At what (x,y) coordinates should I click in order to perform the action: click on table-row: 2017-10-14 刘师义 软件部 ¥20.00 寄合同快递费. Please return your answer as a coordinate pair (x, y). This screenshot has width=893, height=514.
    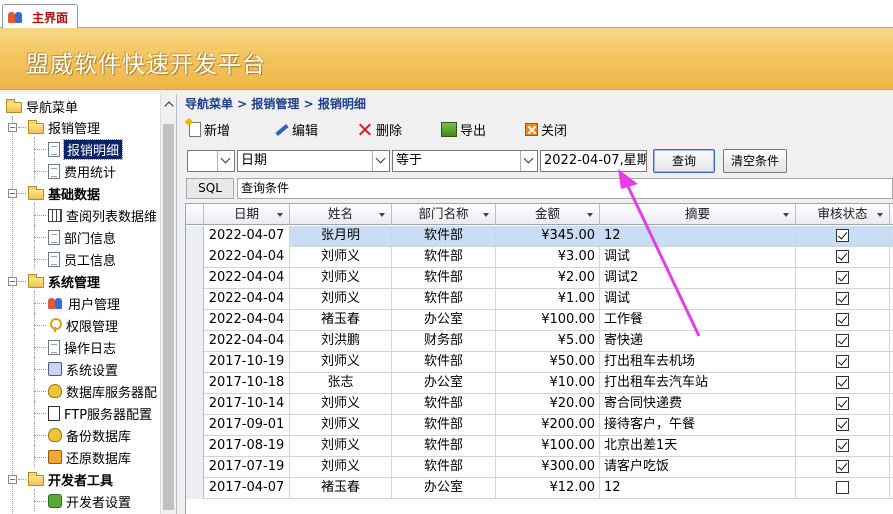
    Looking at the image, I should click on (539, 404).